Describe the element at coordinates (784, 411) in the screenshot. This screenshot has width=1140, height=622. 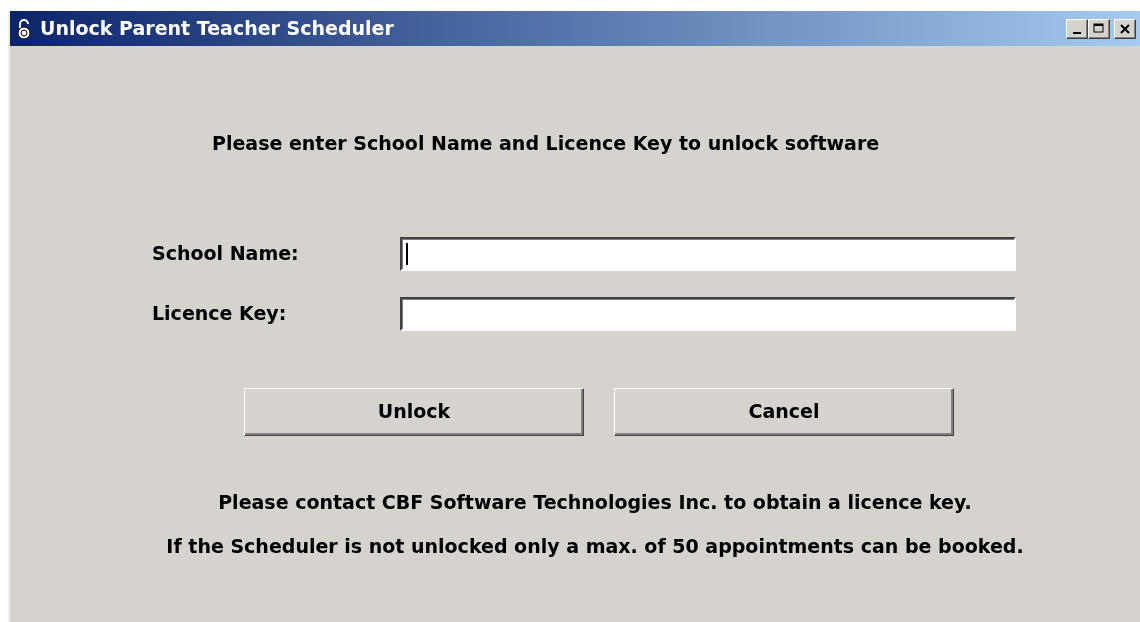
I see `action-button: Cancel` at that location.